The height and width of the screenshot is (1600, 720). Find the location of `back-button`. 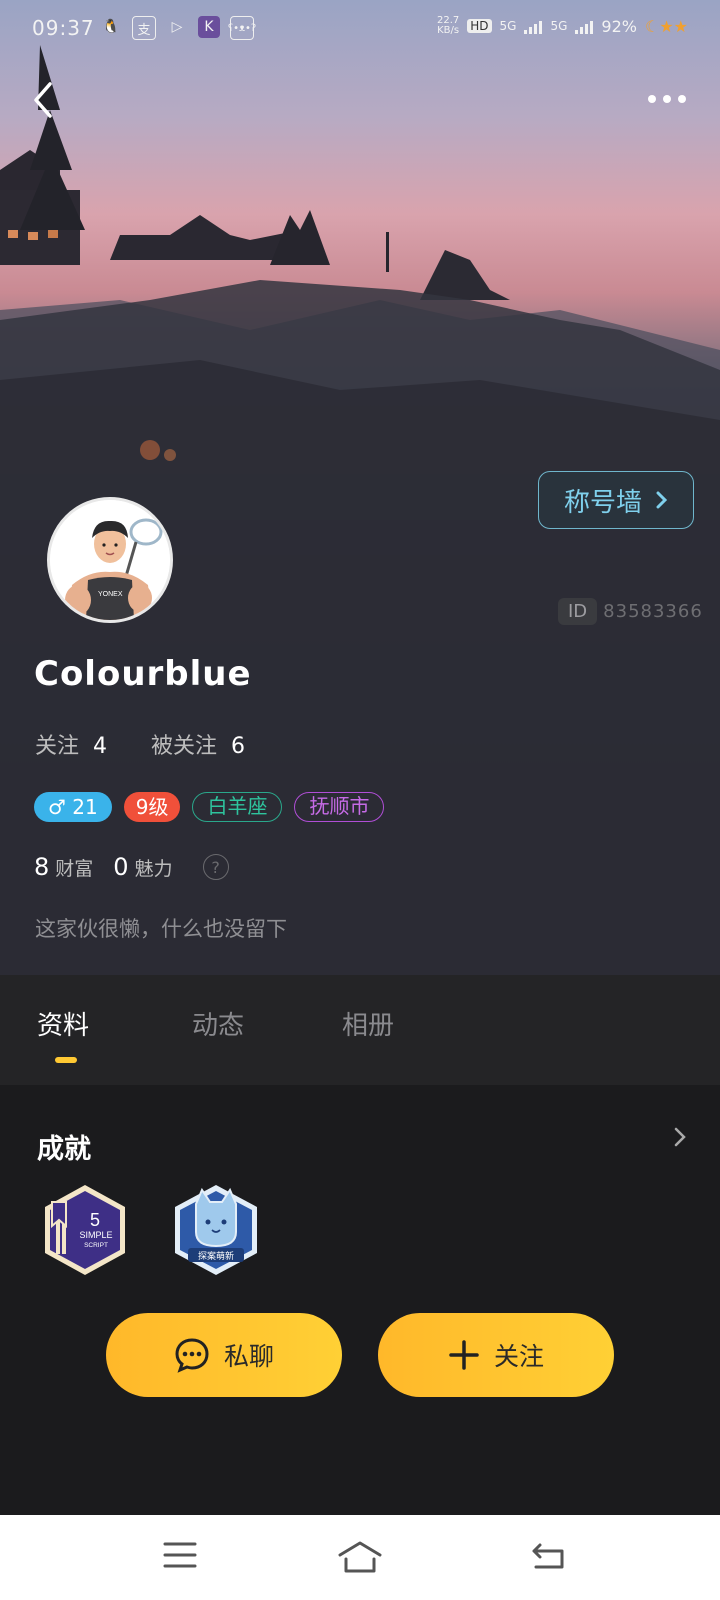

back-button is located at coordinates (48, 100).